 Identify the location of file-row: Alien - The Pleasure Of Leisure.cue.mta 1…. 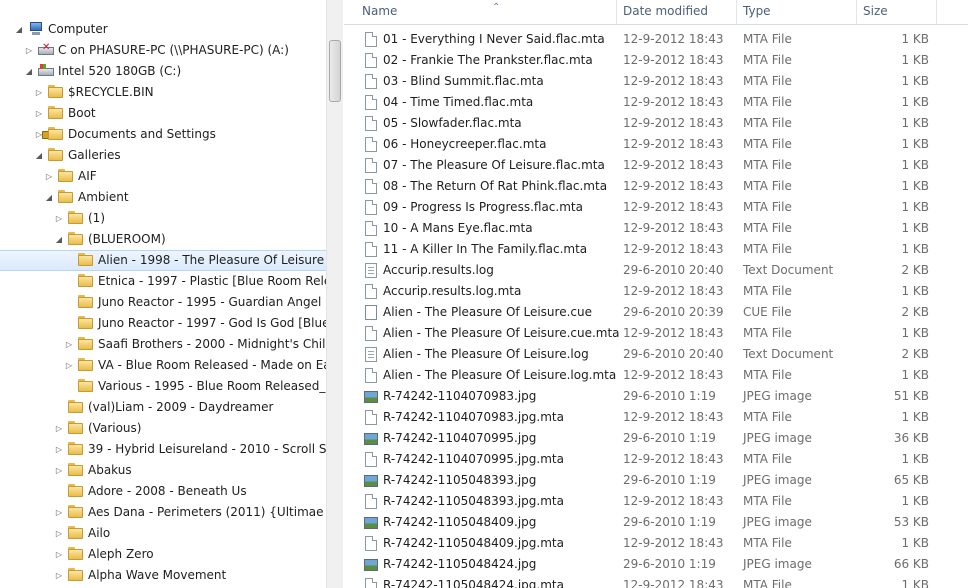
(656, 333).